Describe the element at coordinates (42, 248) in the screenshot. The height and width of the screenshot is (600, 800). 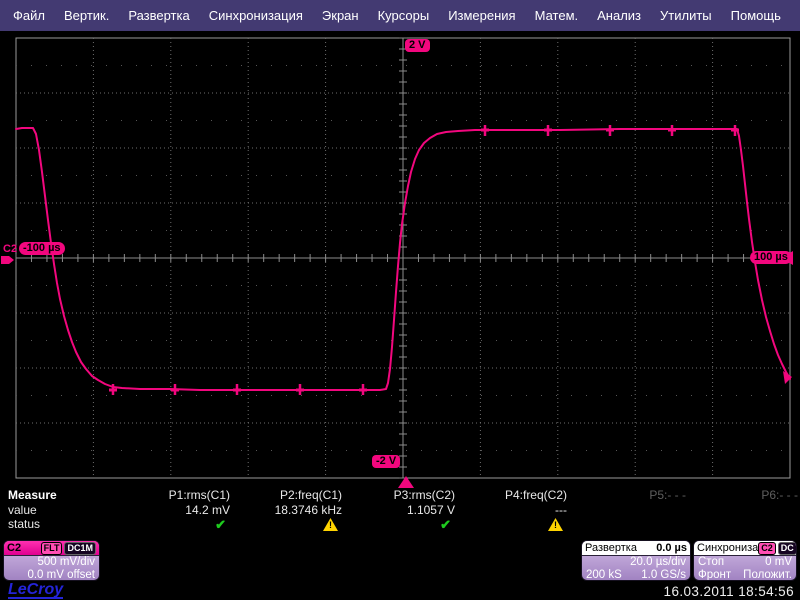
I see `left-time-marker: -100 µs` at that location.